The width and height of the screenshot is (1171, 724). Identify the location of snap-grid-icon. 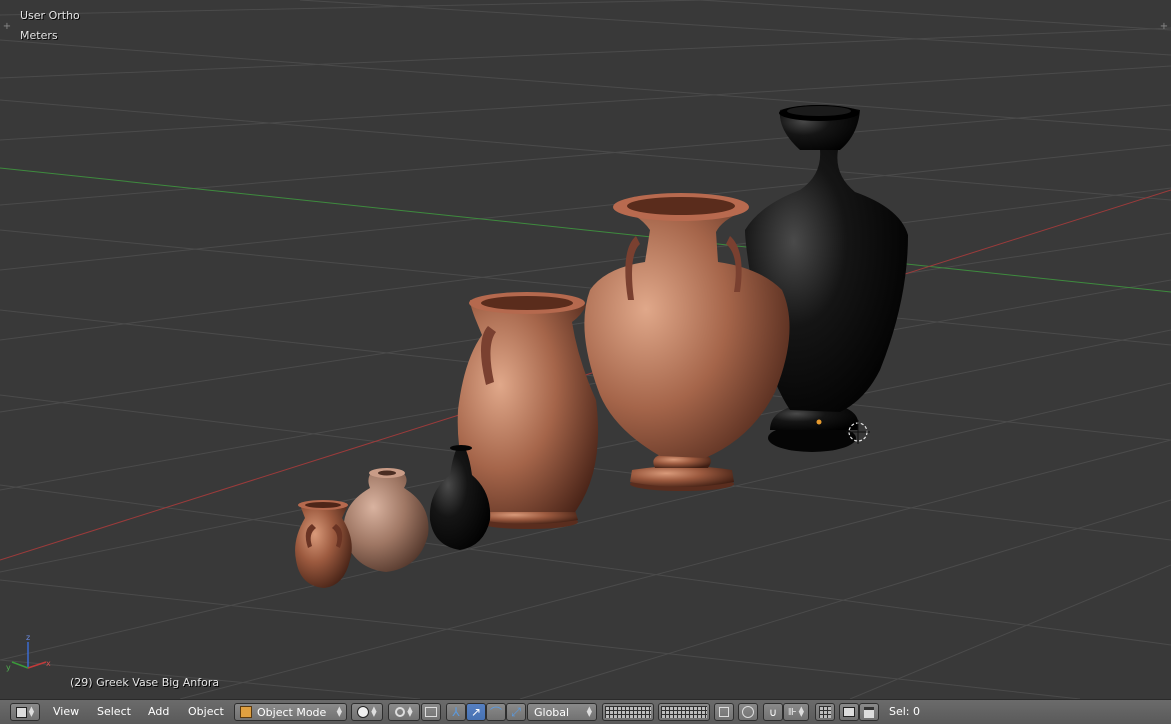
(825, 712).